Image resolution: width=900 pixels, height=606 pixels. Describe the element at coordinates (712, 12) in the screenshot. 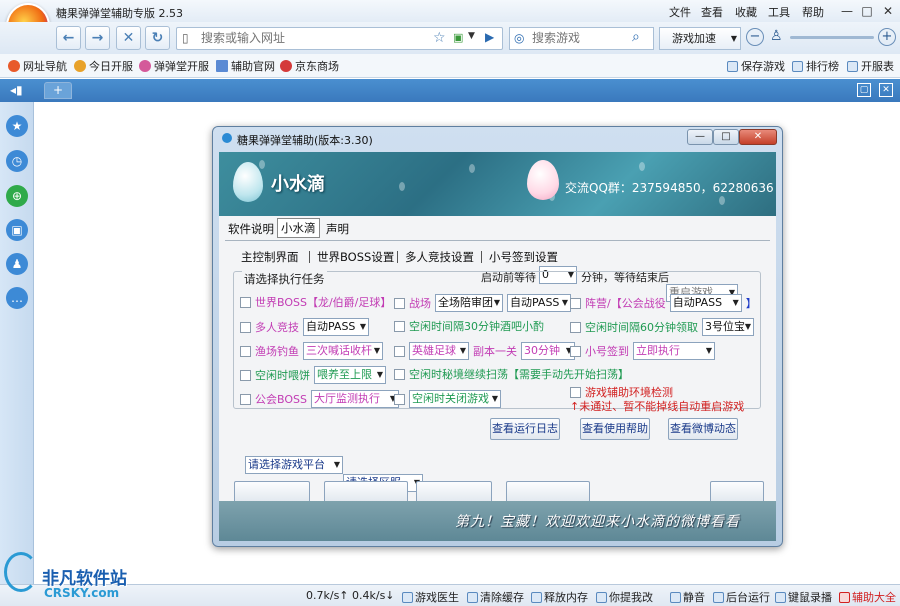

I see `menu-view: 查看` at that location.